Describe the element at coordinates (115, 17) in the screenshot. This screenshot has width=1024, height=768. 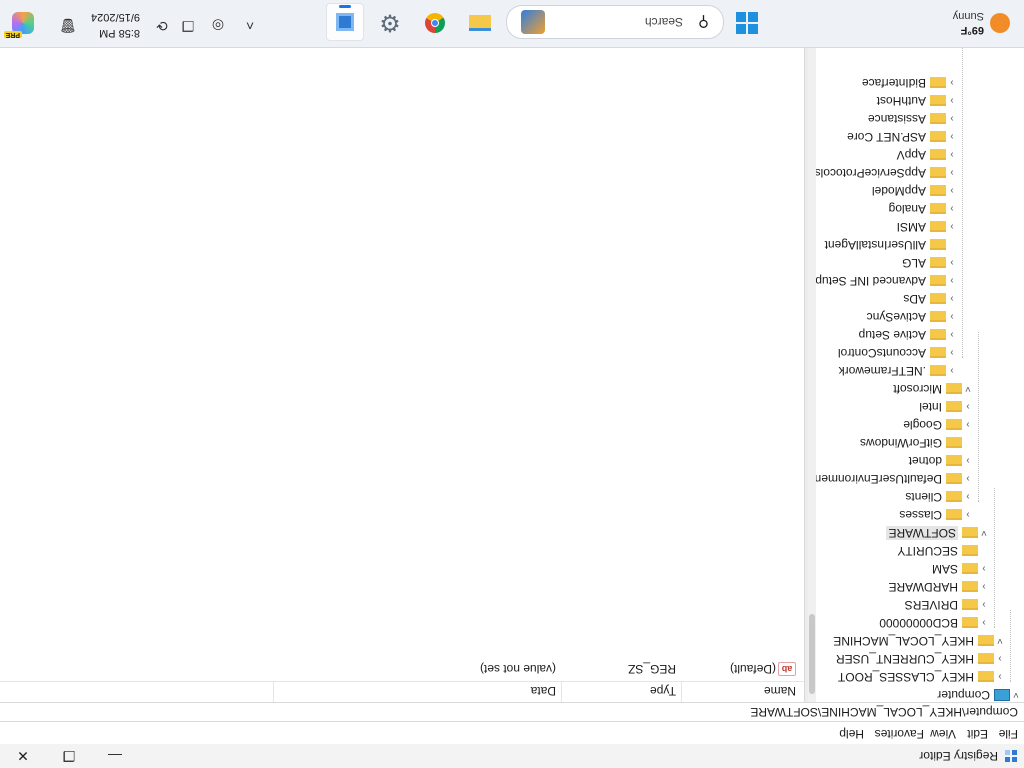
I see `clock-date: 9/15/2024` at that location.